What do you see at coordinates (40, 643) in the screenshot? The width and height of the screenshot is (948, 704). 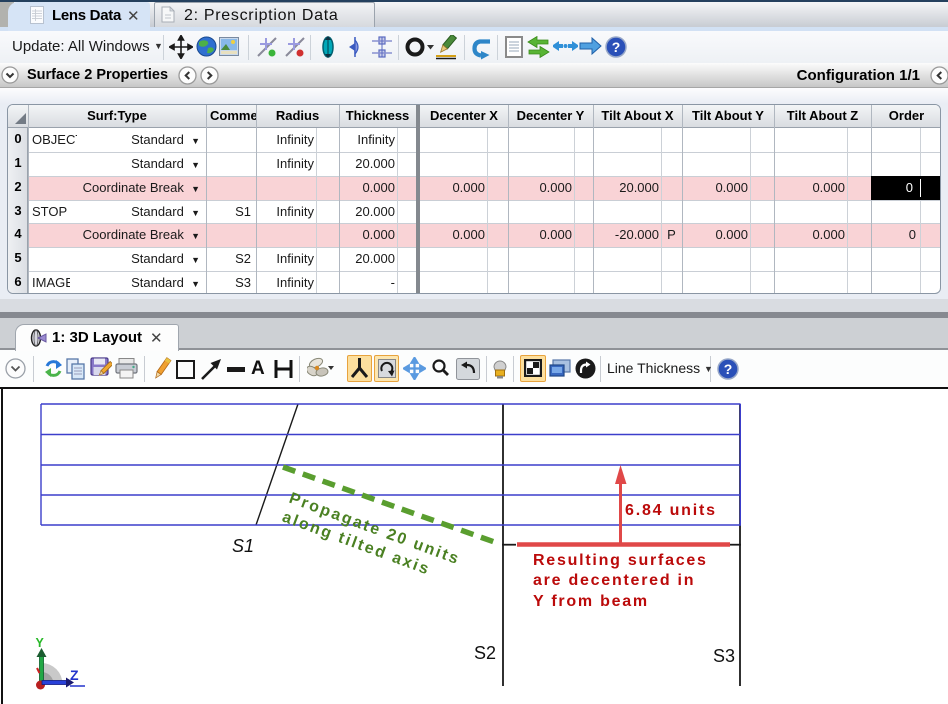 I see `svg-text: Y` at bounding box center [40, 643].